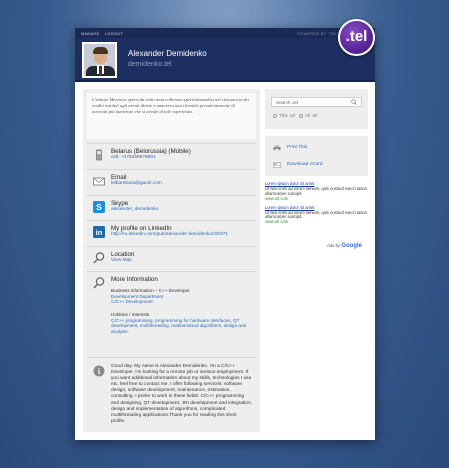  Describe the element at coordinates (225, 60) in the screenshot. I see `profile-header: Alexander Demidenko demidenko.tel` at that location.